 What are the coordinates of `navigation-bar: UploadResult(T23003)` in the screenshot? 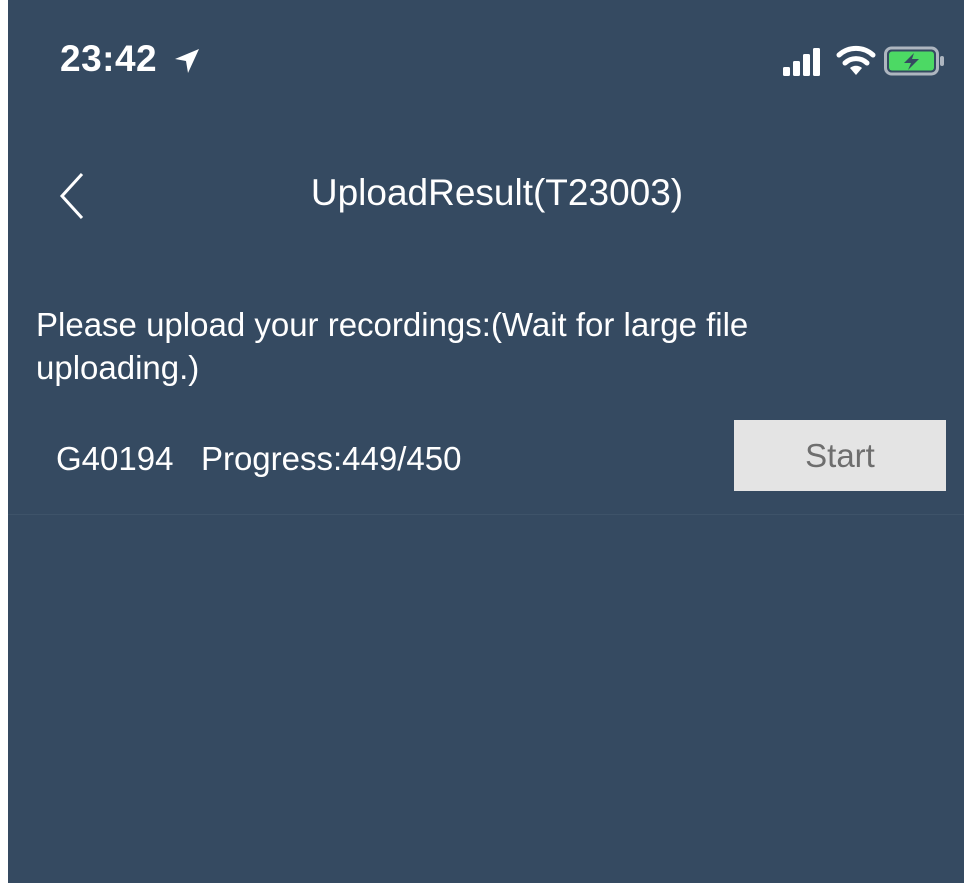 It's located at (486, 195).